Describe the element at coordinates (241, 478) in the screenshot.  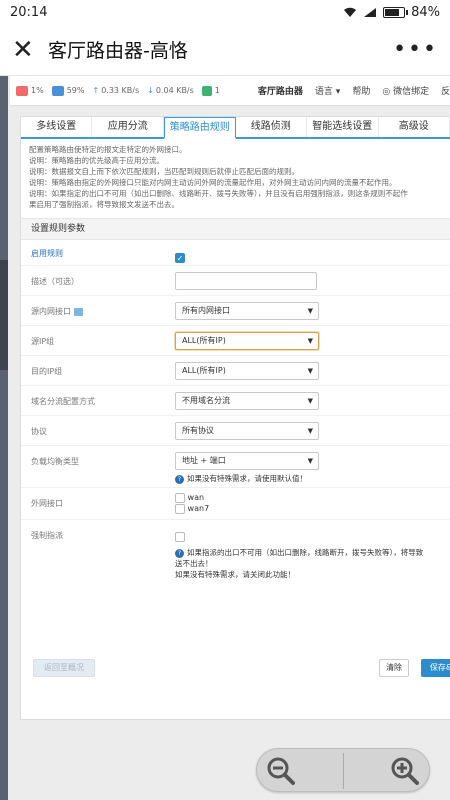
I see `load-balance-hint: ? 如果没有特殊需求，请使用默认值！` at that location.